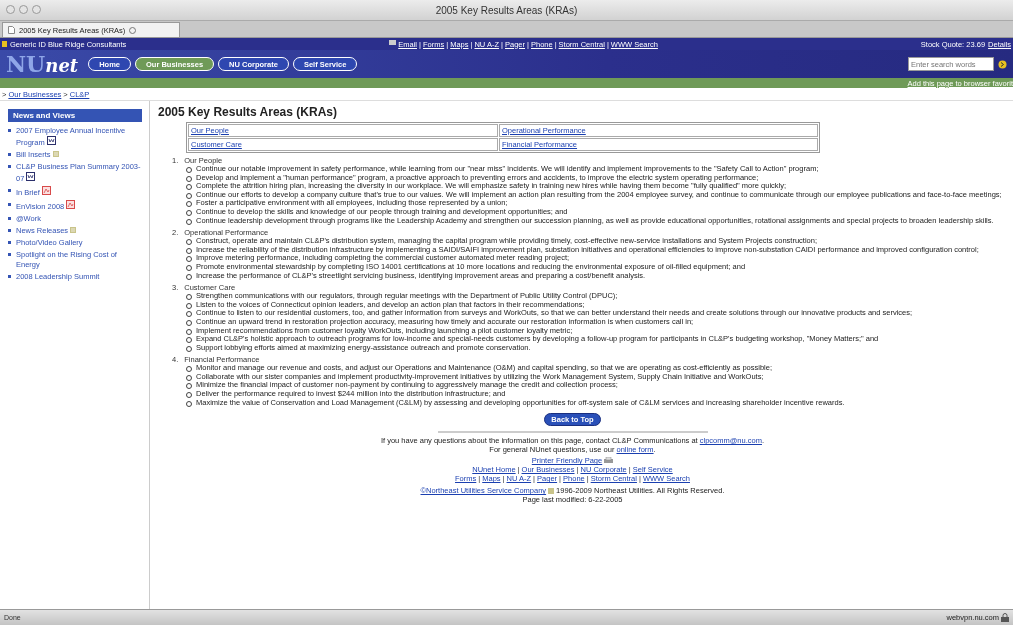 Image resolution: width=1013 pixels, height=625 pixels. What do you see at coordinates (609, 461) in the screenshot?
I see `printer-icon` at bounding box center [609, 461].